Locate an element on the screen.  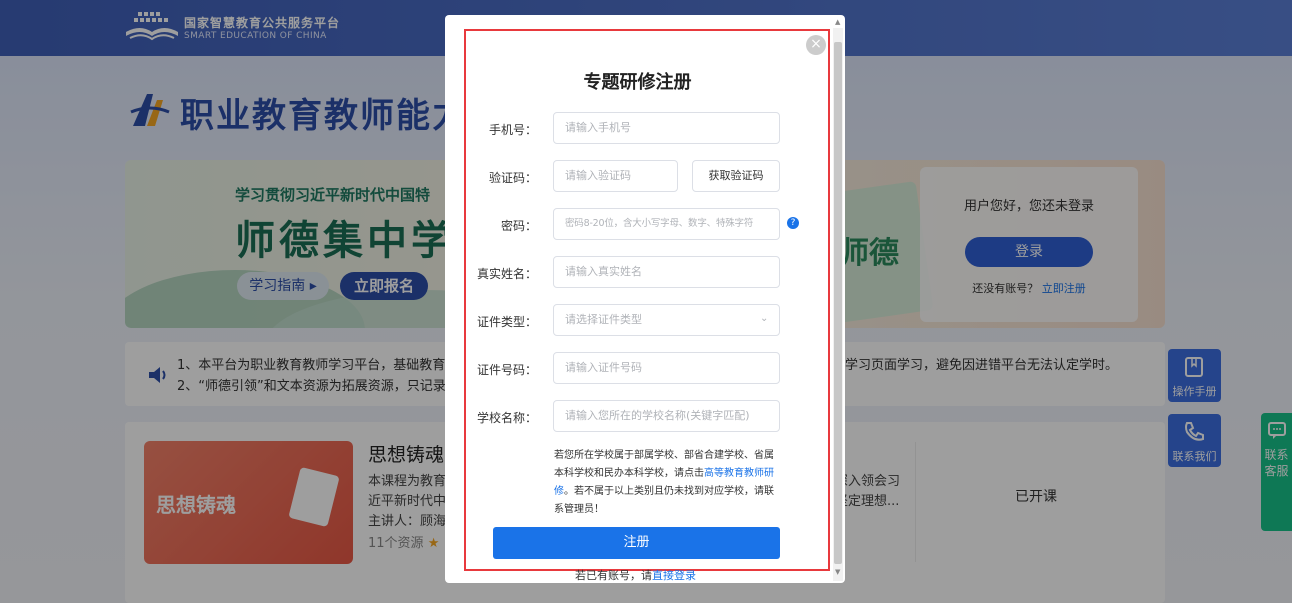
modal-title: 专题研修注册 is located at coordinates (637, 82).